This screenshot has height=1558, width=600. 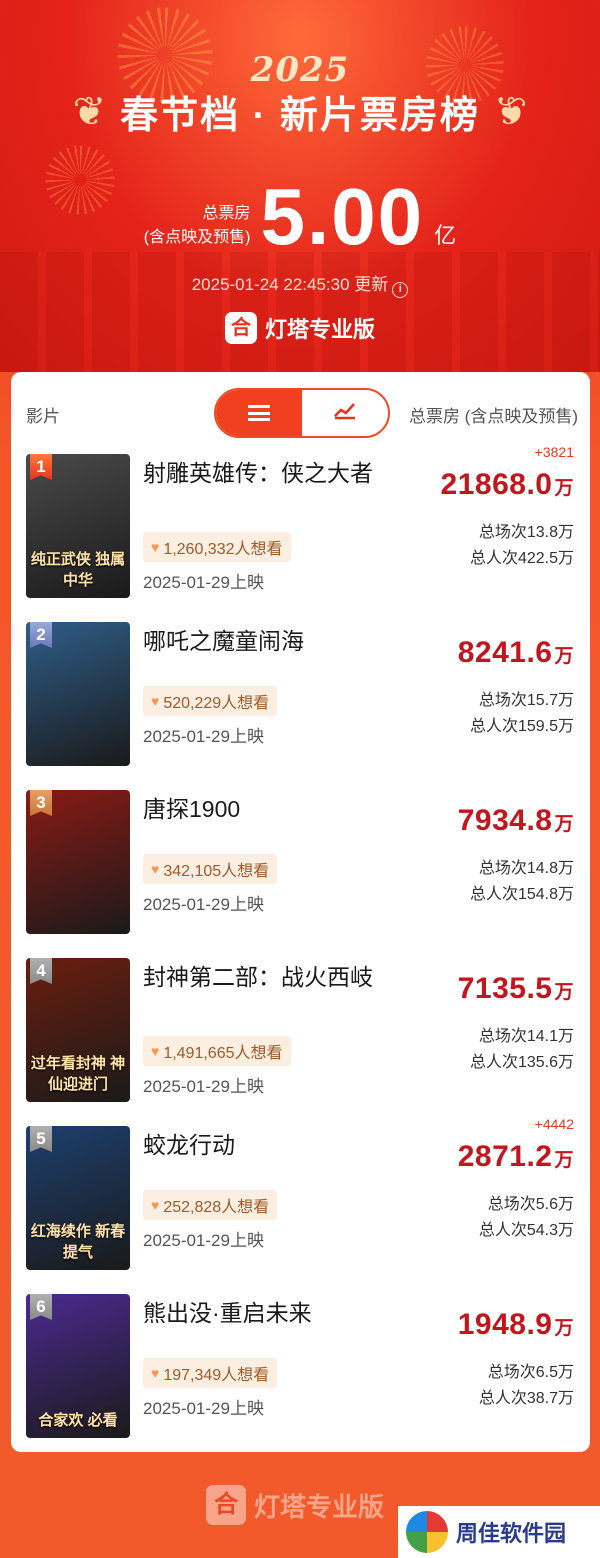 What do you see at coordinates (521, 726) in the screenshot?
I see `total-admissions: 总人次159.5万` at bounding box center [521, 726].